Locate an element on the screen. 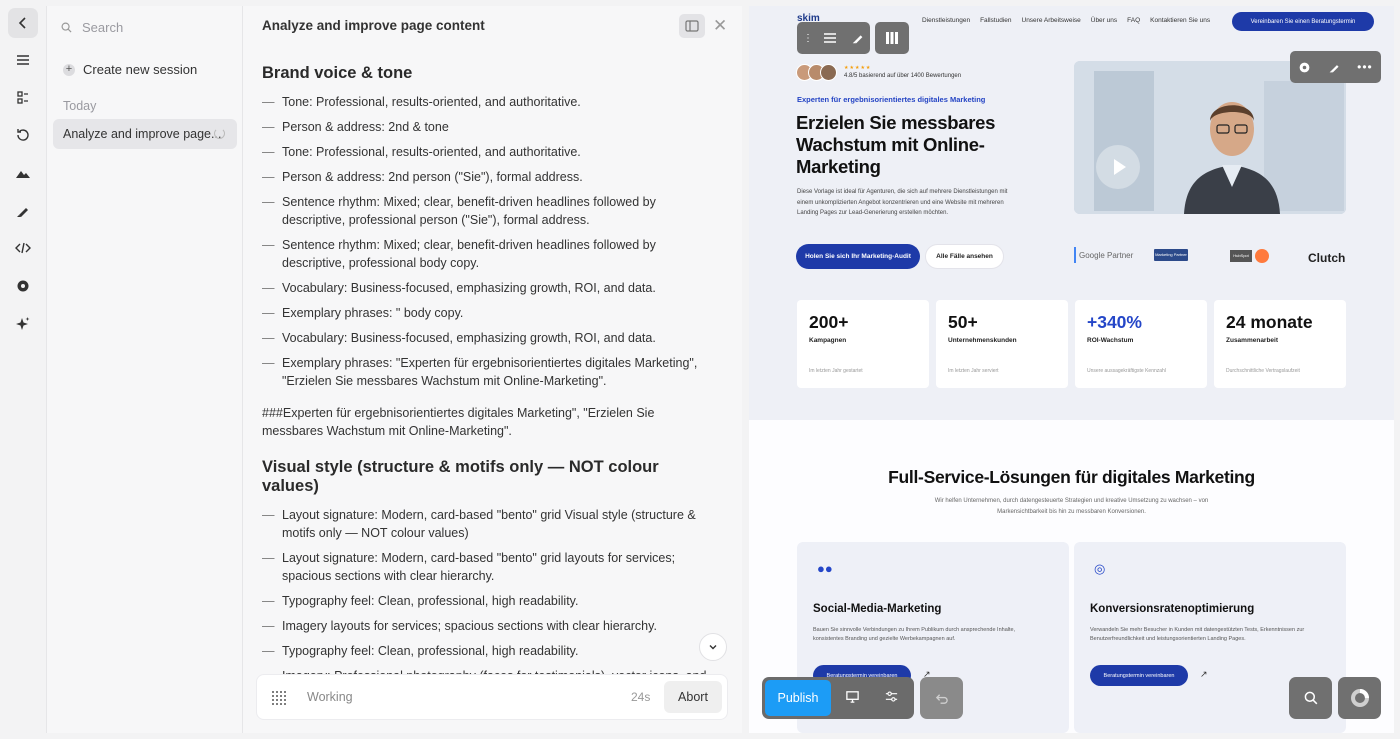 The image size is (1400, 739). layers-button is located at coordinates (23, 98).